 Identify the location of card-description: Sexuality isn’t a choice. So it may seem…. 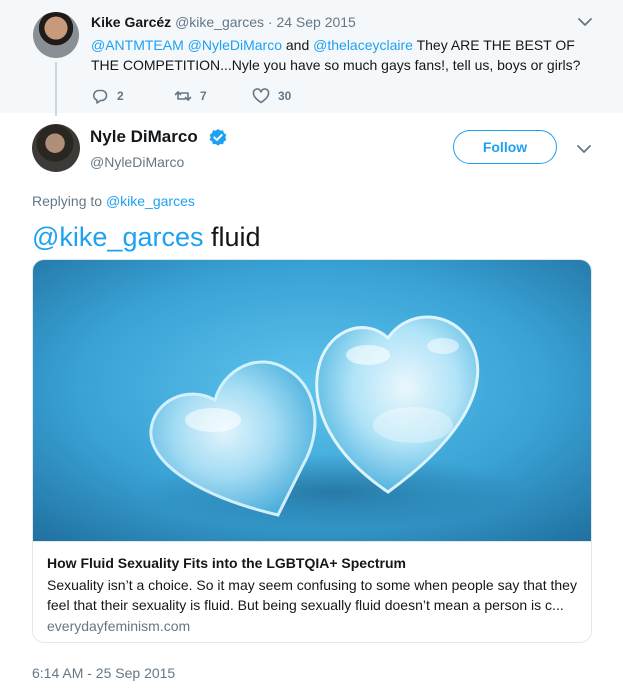
(312, 595).